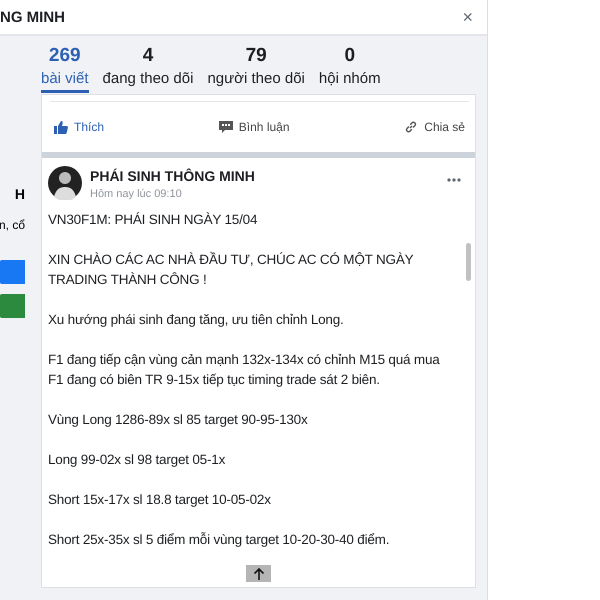 Image resolution: width=600 pixels, height=600 pixels. I want to click on dialog-title: NG MINH, so click(32, 17).